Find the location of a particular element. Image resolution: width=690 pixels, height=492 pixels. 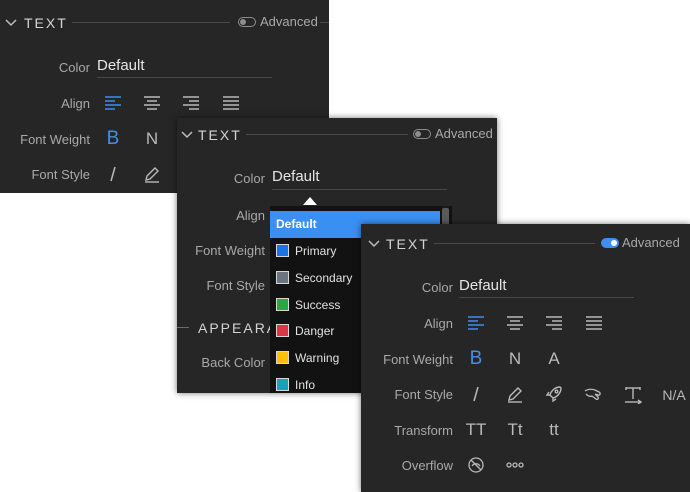

option-label: Default is located at coordinates (296, 224).